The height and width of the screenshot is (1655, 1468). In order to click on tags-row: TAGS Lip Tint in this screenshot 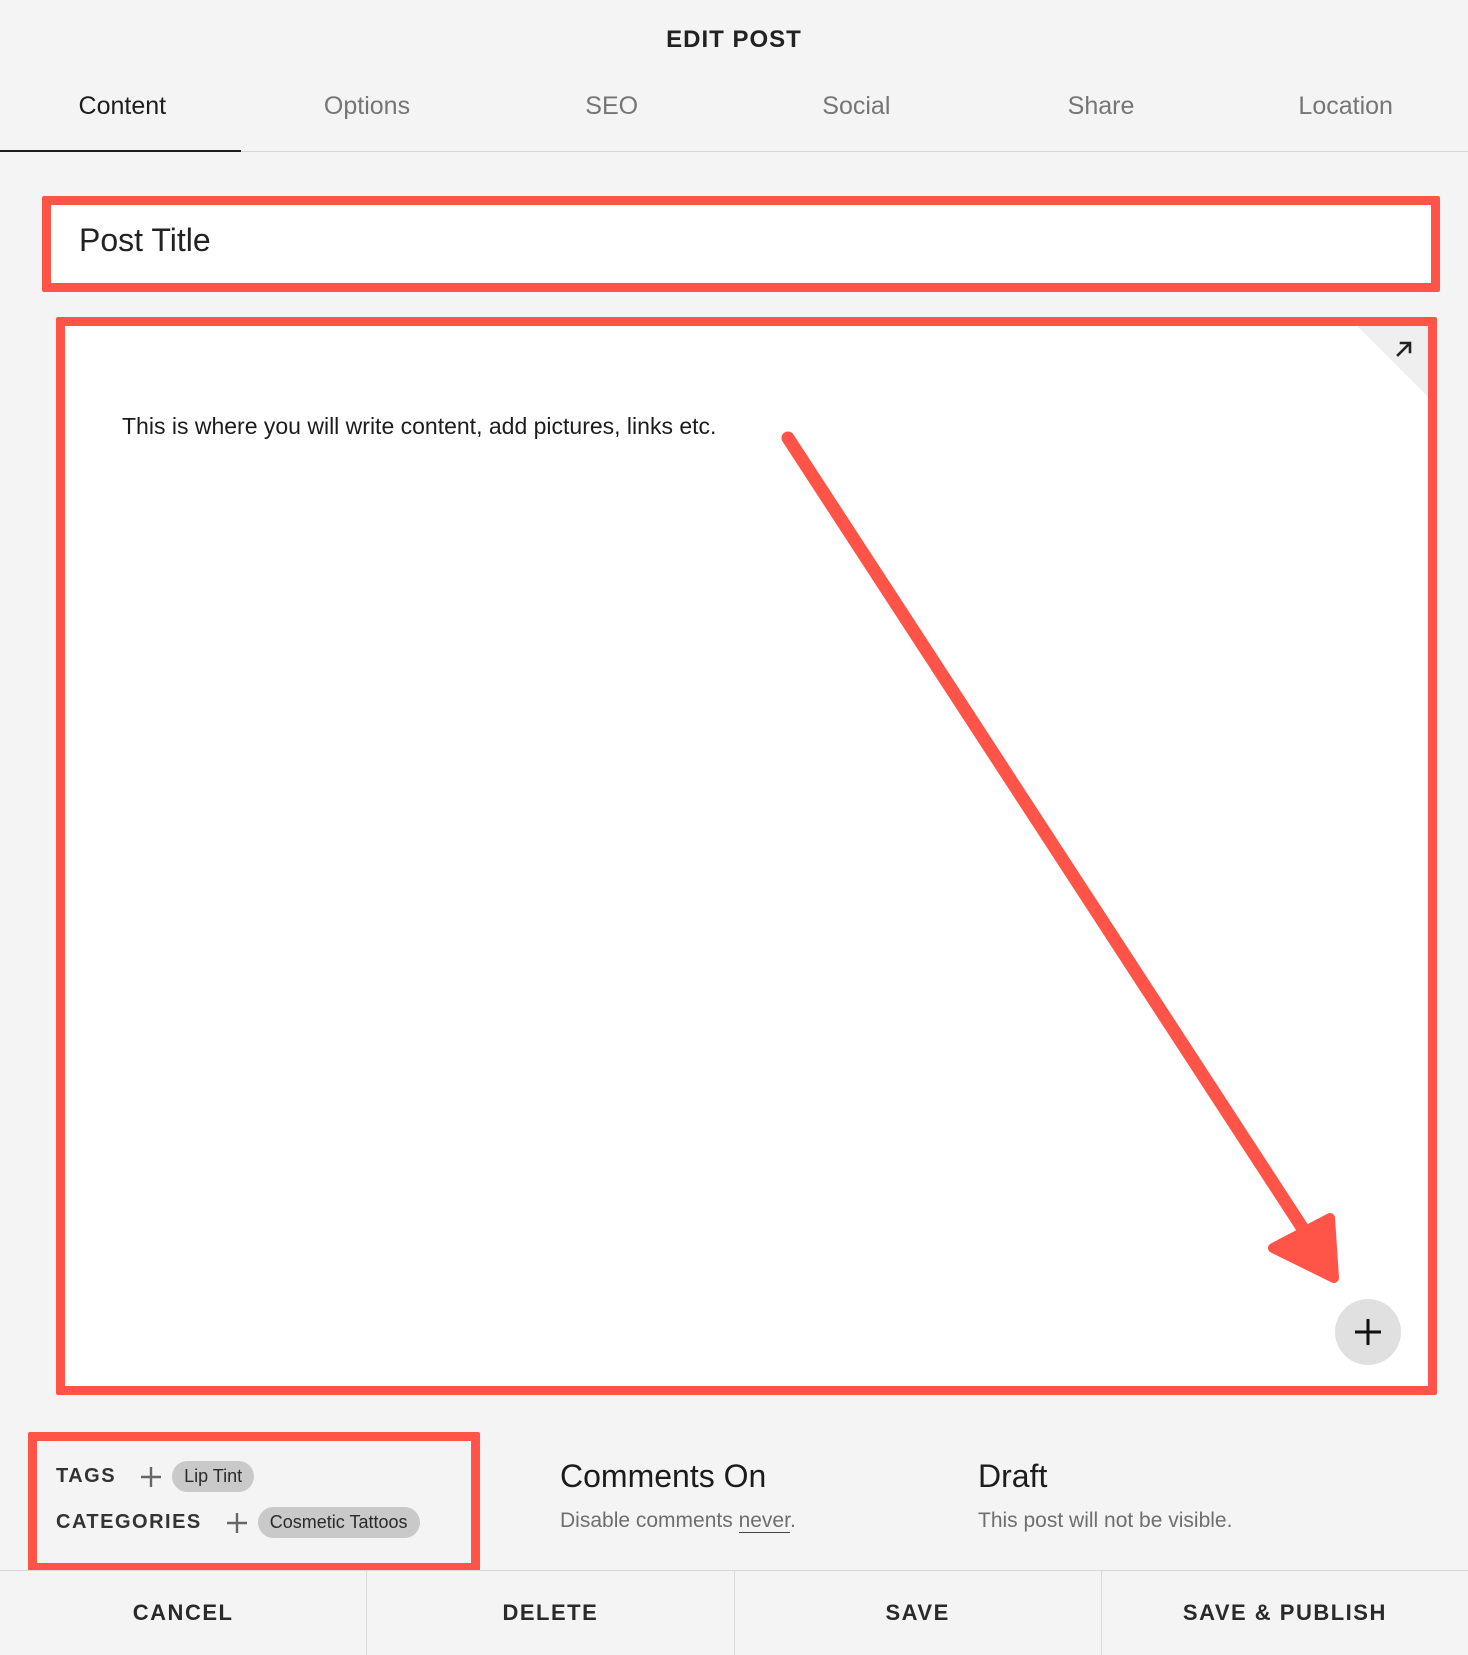, I will do `click(155, 1476)`.